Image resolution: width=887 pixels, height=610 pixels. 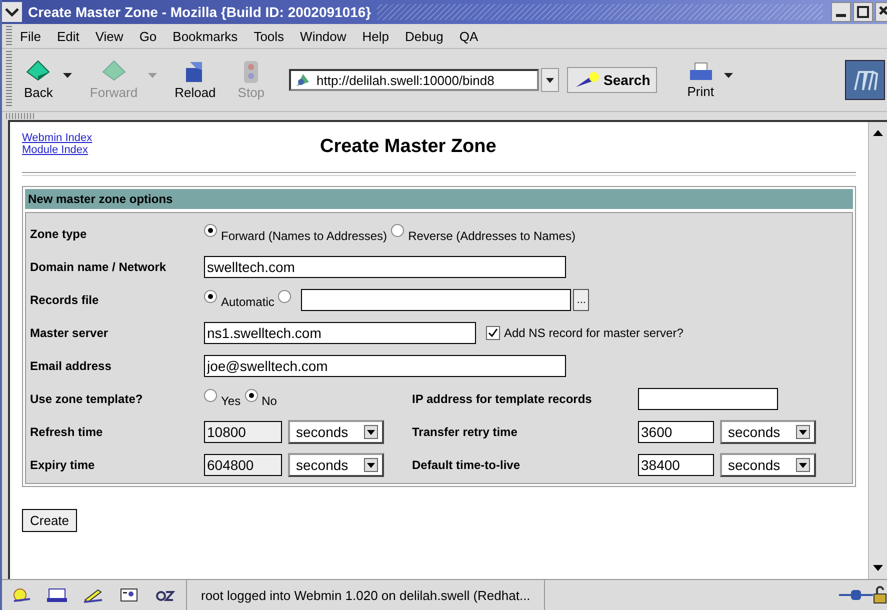 What do you see at coordinates (376, 36) in the screenshot?
I see `menu-item: Help` at bounding box center [376, 36].